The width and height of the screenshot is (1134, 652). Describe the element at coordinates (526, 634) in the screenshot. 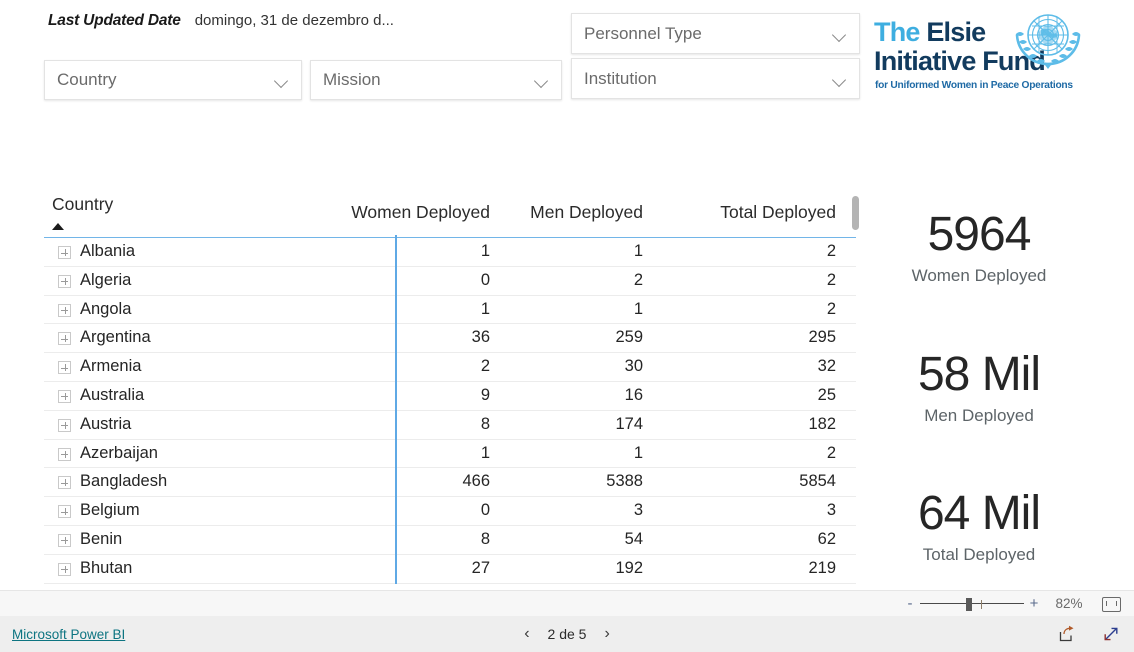

I see `chevron-left-icon: ‹` at that location.